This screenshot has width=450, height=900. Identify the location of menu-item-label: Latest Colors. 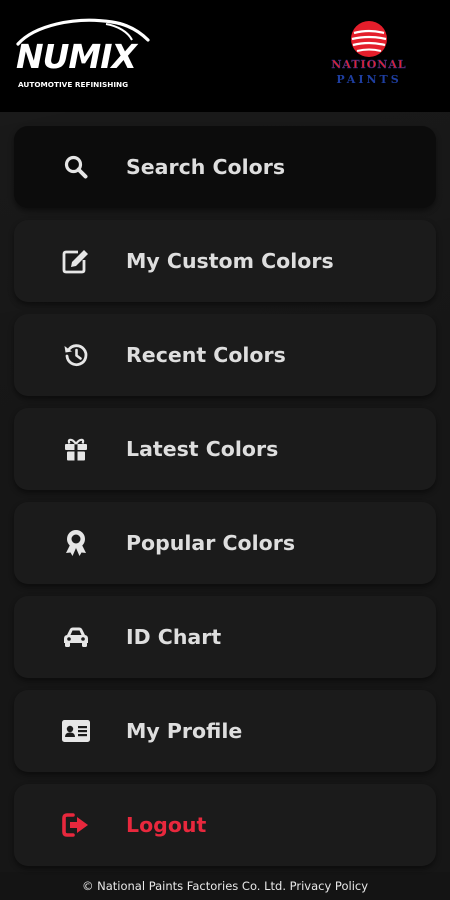
(202, 449).